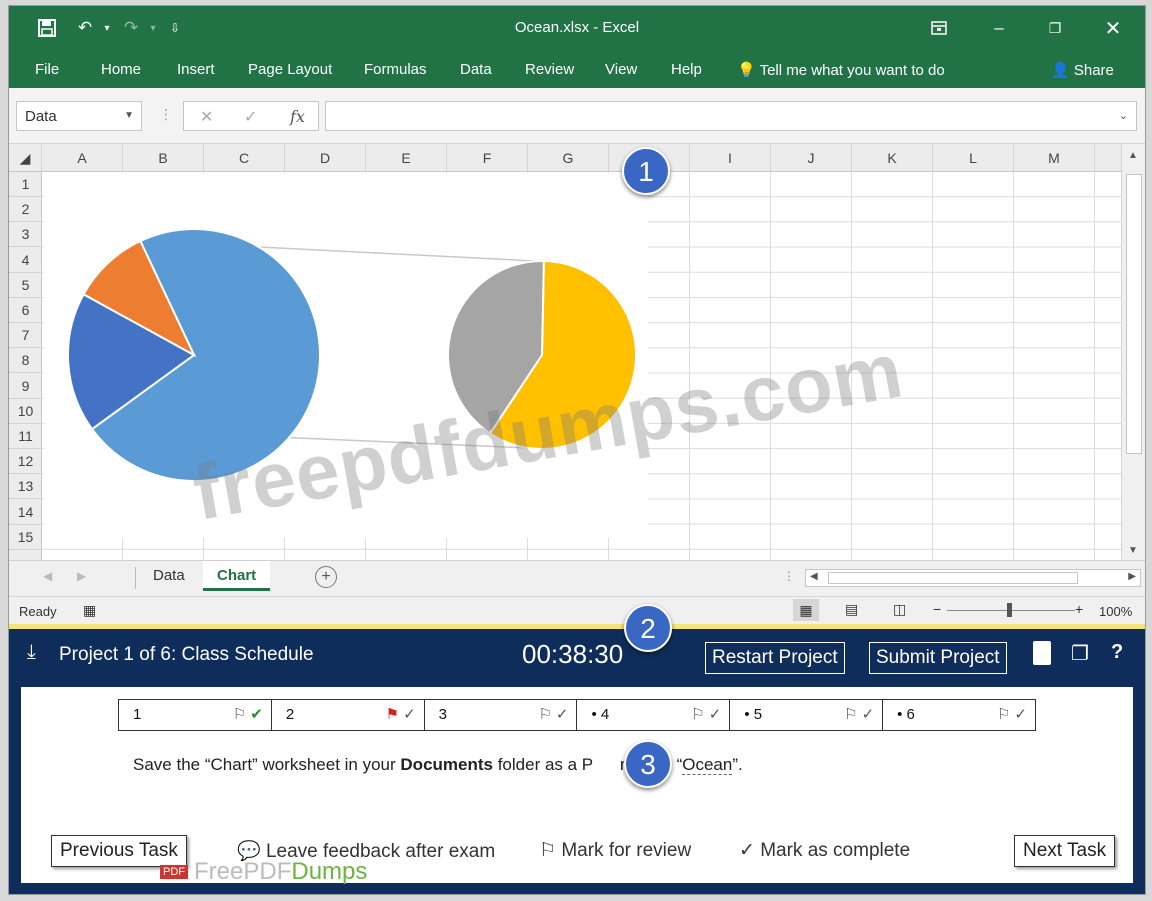  What do you see at coordinates (615, 850) in the screenshot?
I see `mark-for-review-link: ⚐ Mark for review` at bounding box center [615, 850].